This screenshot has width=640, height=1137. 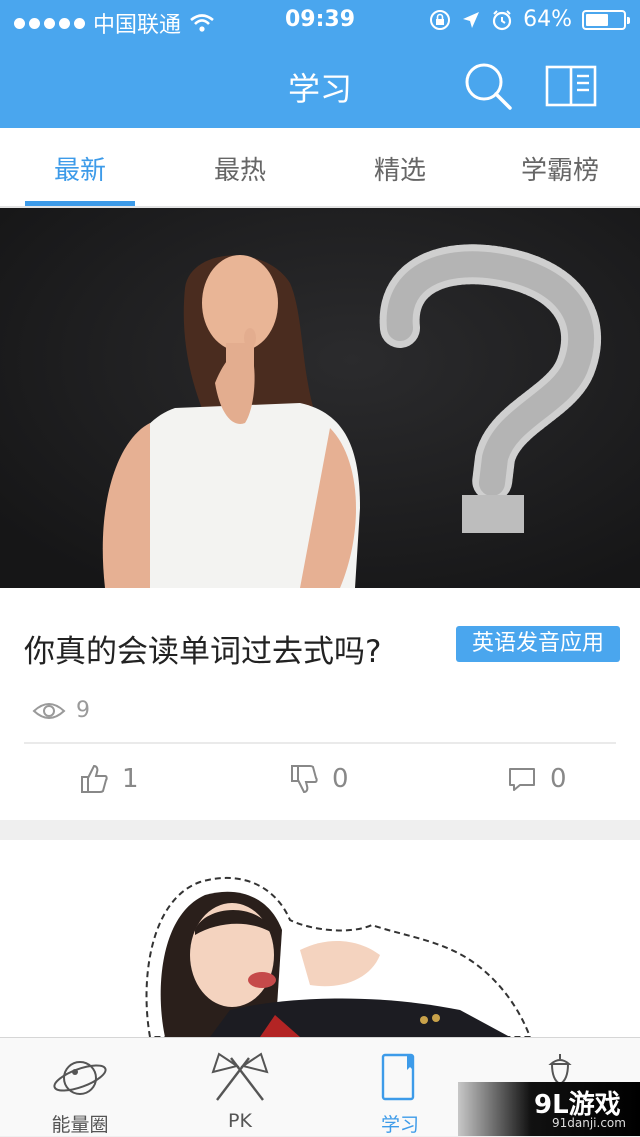 What do you see at coordinates (398, 1077) in the screenshot?
I see `notebook-icon` at bounding box center [398, 1077].